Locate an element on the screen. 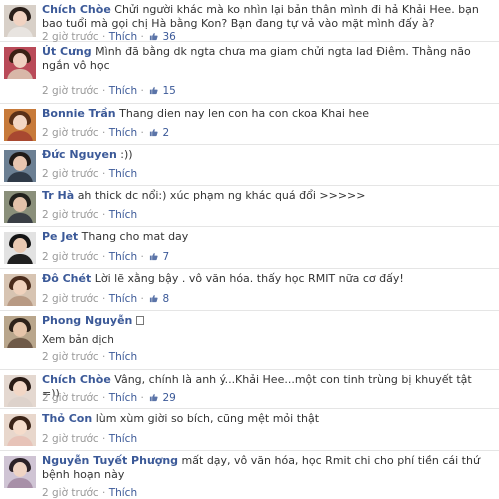 The width and height of the screenshot is (499, 499). comment-text: Thang cho mat day is located at coordinates (135, 236).